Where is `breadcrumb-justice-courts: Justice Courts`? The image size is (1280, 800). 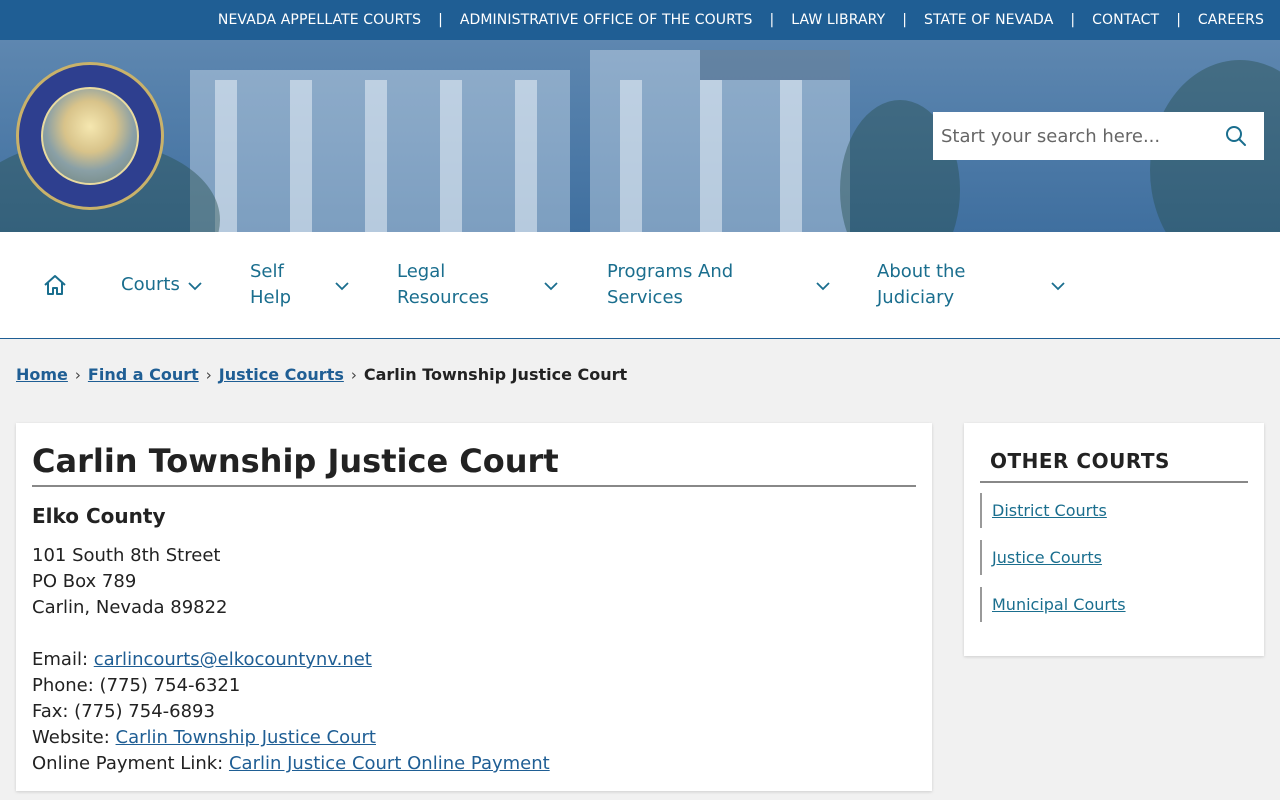
breadcrumb-justice-courts: Justice Courts is located at coordinates (281, 374).